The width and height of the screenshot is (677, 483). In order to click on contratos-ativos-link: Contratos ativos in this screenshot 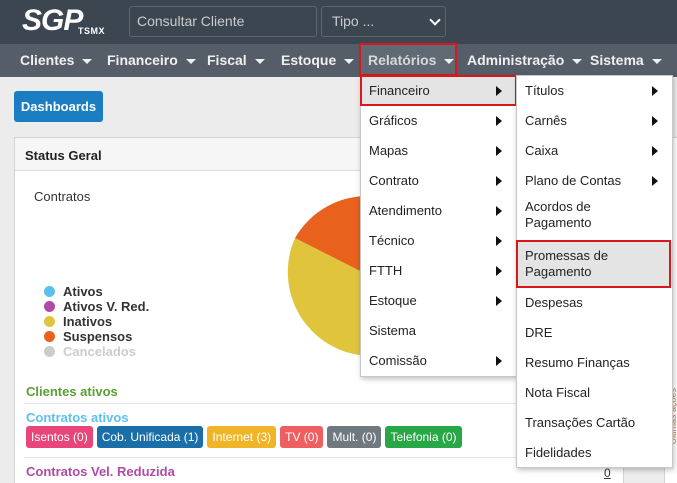, I will do `click(77, 417)`.